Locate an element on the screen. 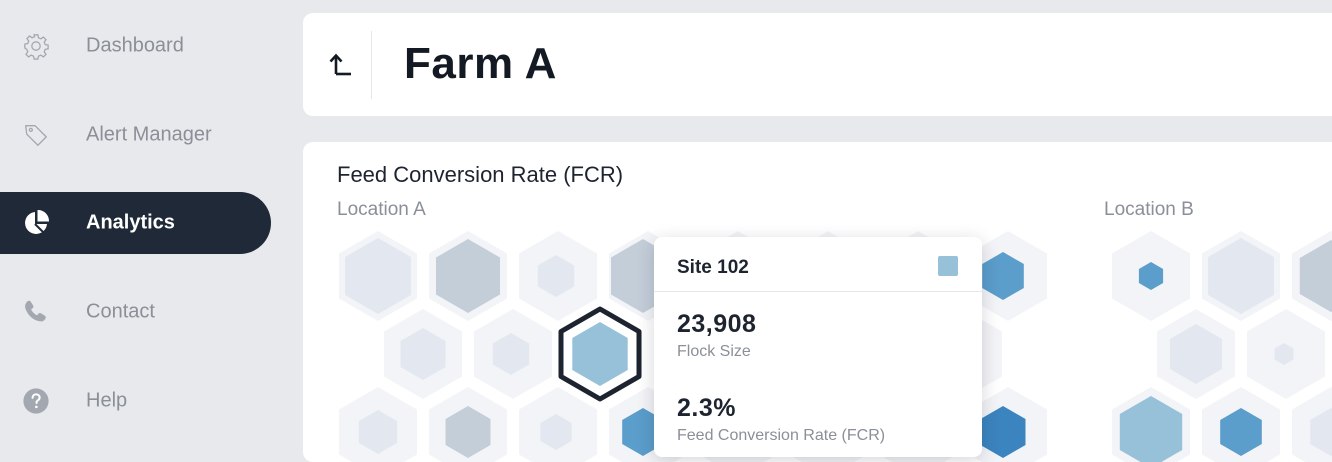  tooltip-color-swatch is located at coordinates (948, 266).